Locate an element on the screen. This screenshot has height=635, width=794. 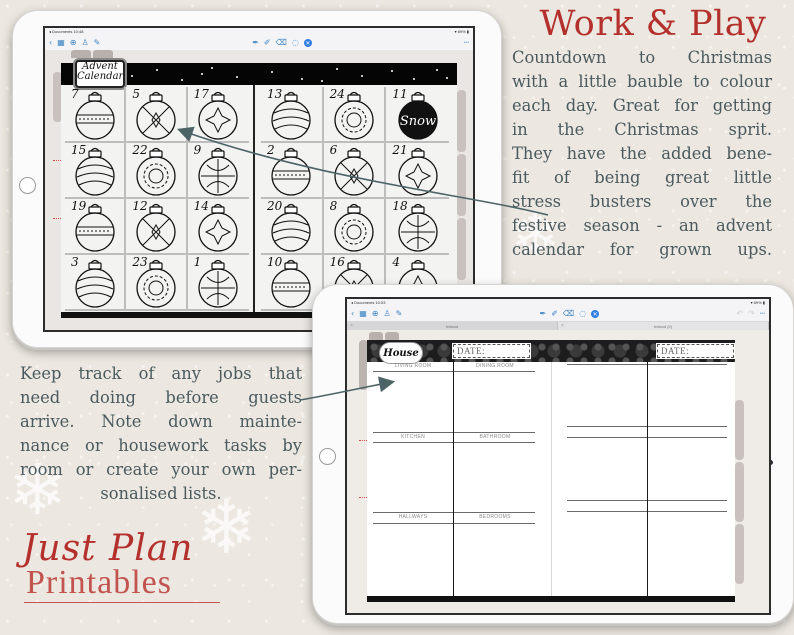
date-field-left: DATE: is located at coordinates (491, 351).